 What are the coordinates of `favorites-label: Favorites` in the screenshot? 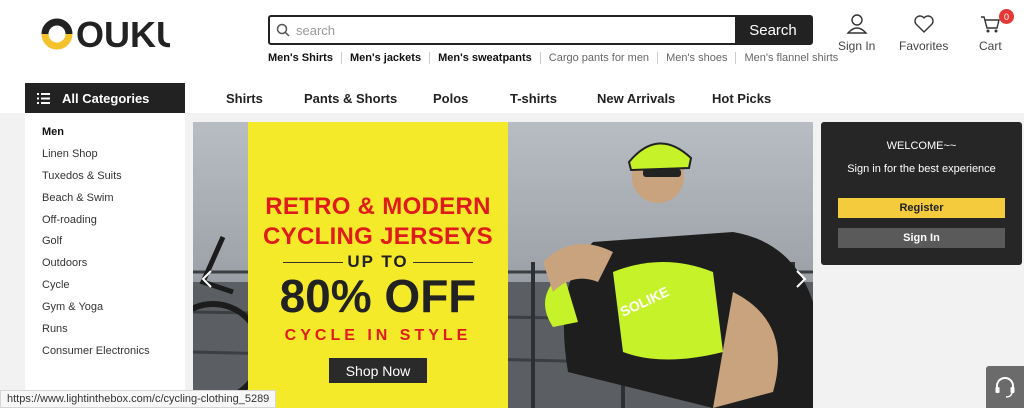 It's located at (924, 46).